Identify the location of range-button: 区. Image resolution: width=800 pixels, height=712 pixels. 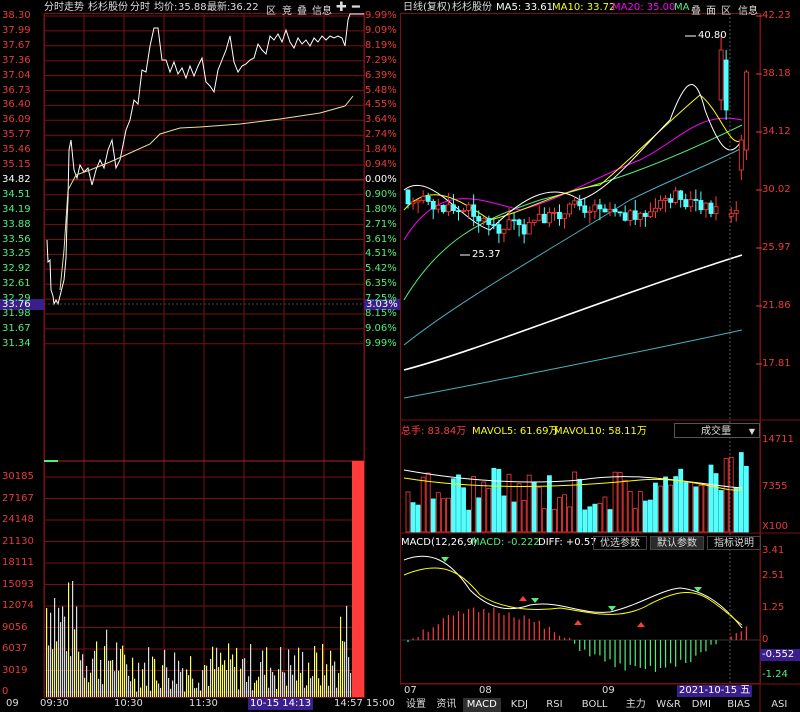
(271, 9).